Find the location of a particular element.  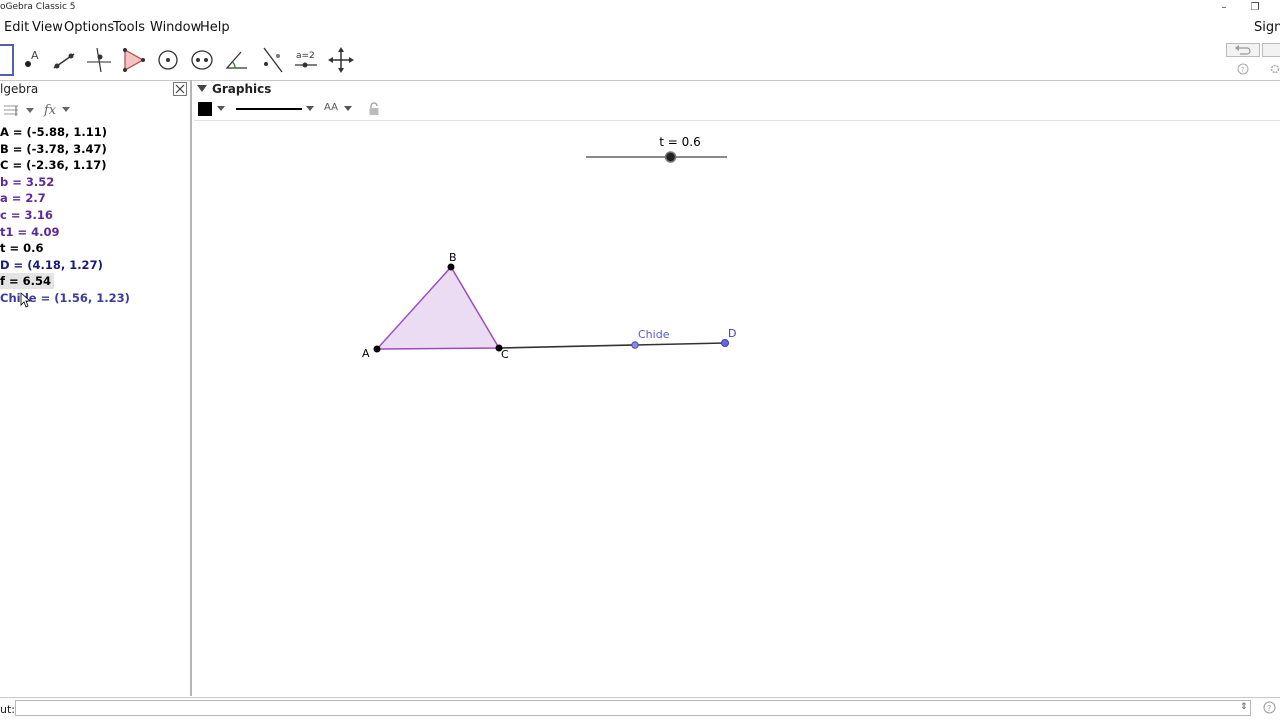

polygon-tool-button is located at coordinates (133, 60).